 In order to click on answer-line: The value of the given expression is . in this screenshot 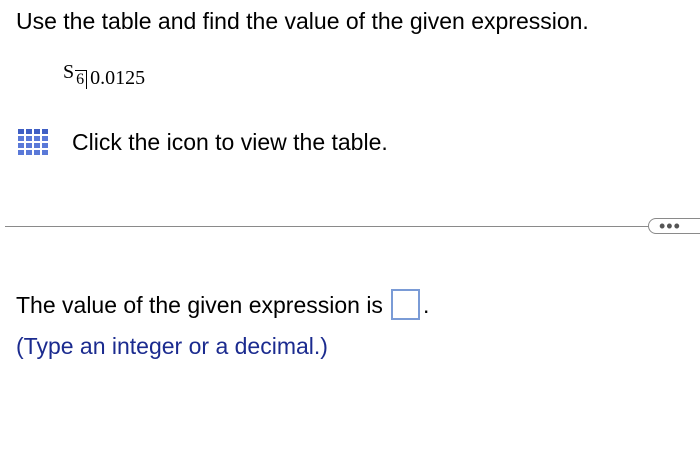, I will do `click(222, 304)`.